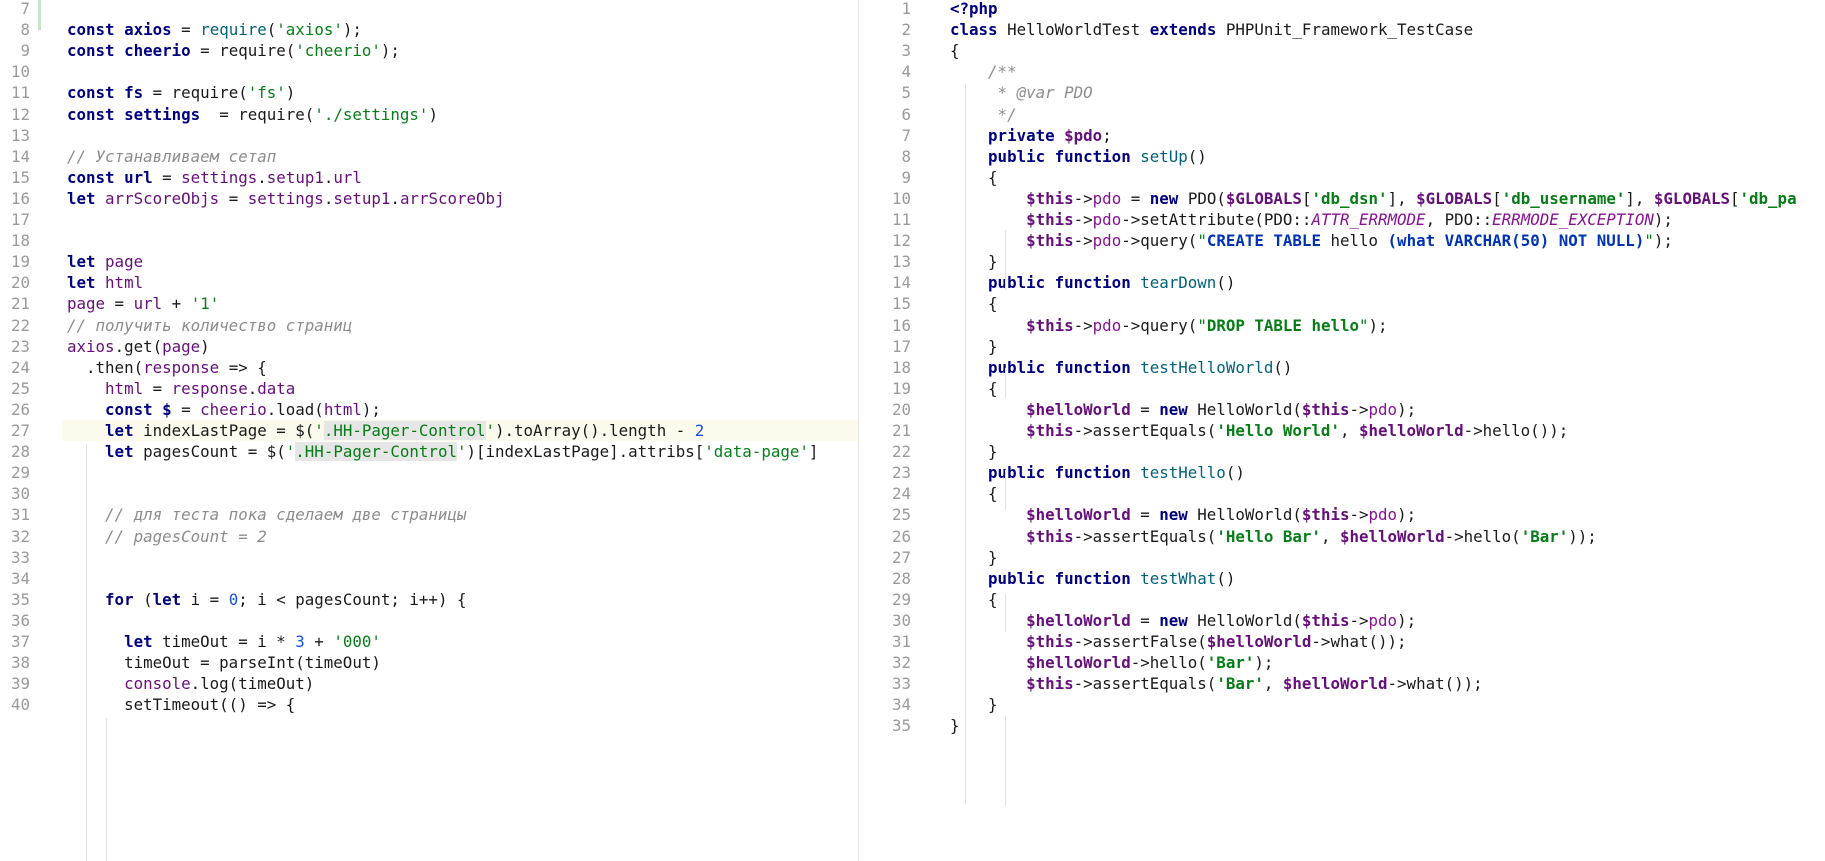  What do you see at coordinates (233, 50) in the screenshot?
I see `code-line: const cheerio = require('cheerio');` at bounding box center [233, 50].